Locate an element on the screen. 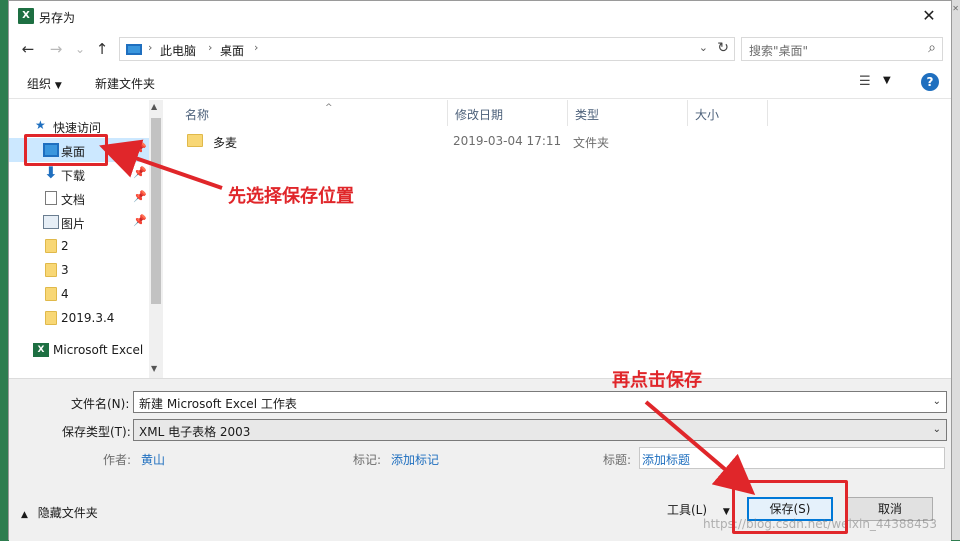  annotation-box-save is located at coordinates (790, 507).